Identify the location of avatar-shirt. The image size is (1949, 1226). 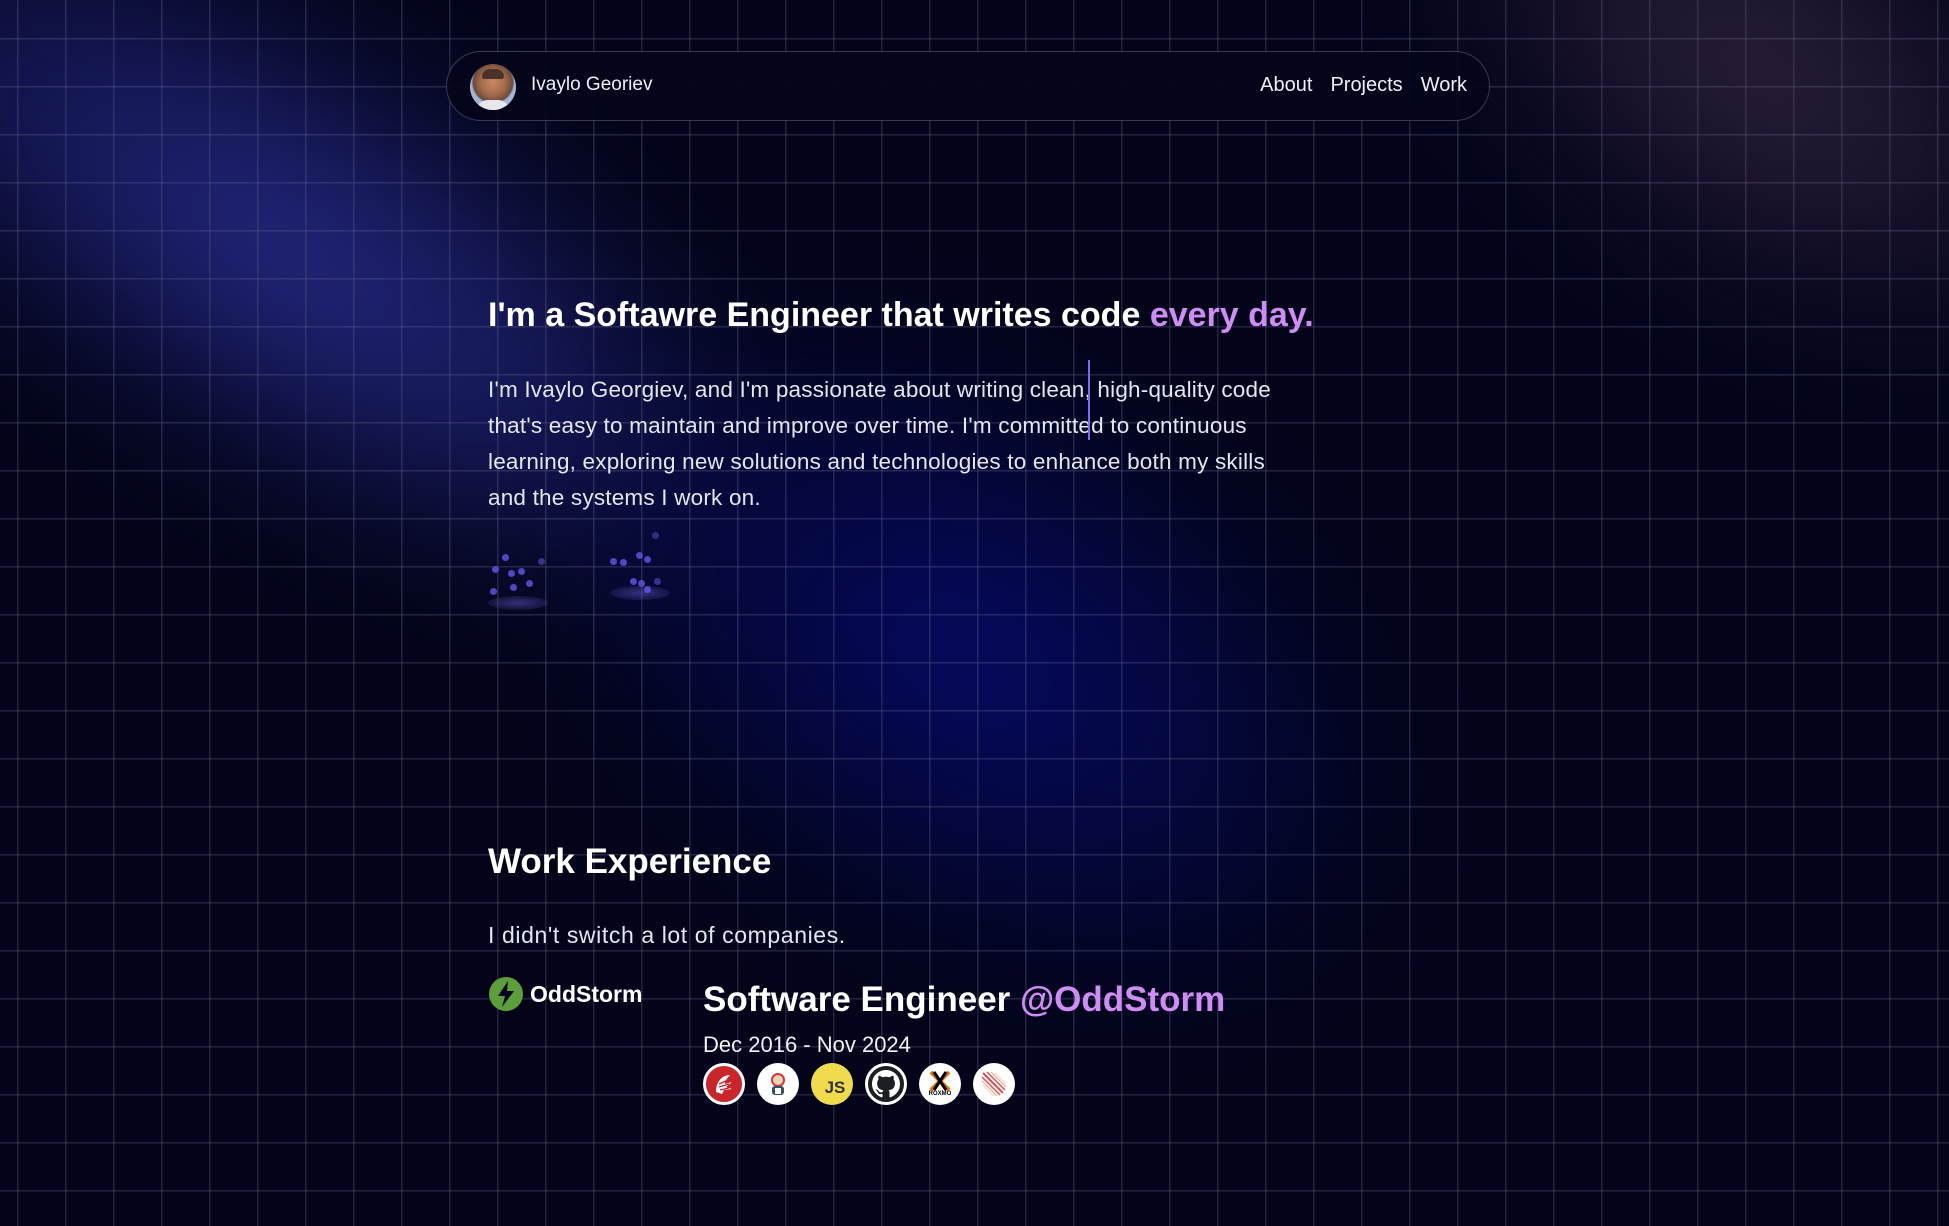
(493, 105).